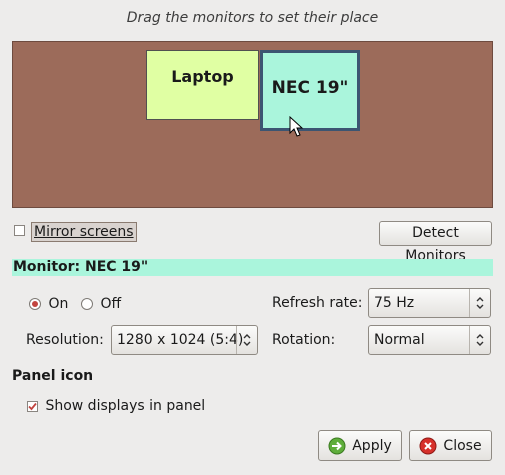  Describe the element at coordinates (399, 340) in the screenshot. I see `rotation-value: Normal` at that location.